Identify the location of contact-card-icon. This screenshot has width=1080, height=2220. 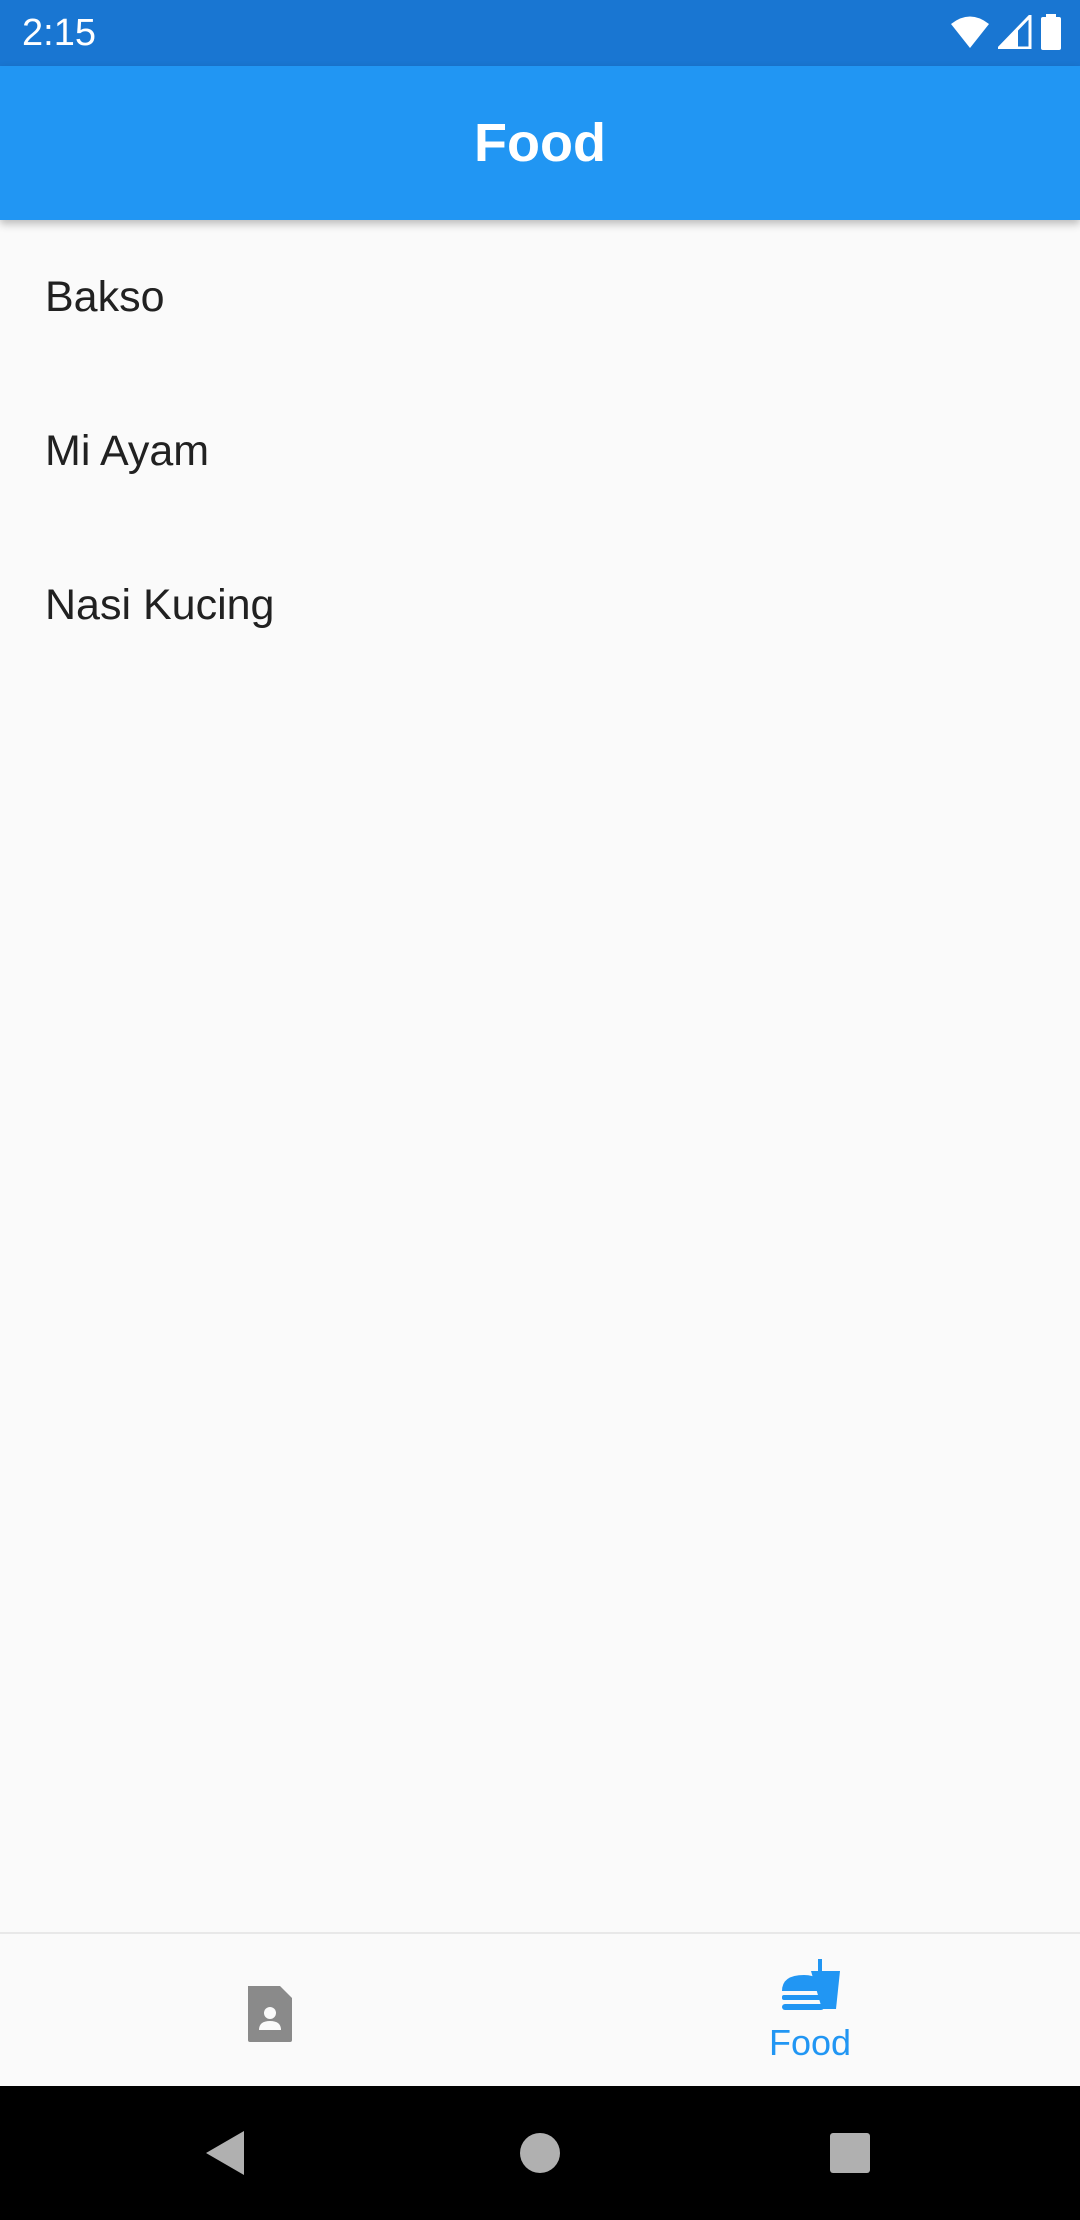
(270, 2014).